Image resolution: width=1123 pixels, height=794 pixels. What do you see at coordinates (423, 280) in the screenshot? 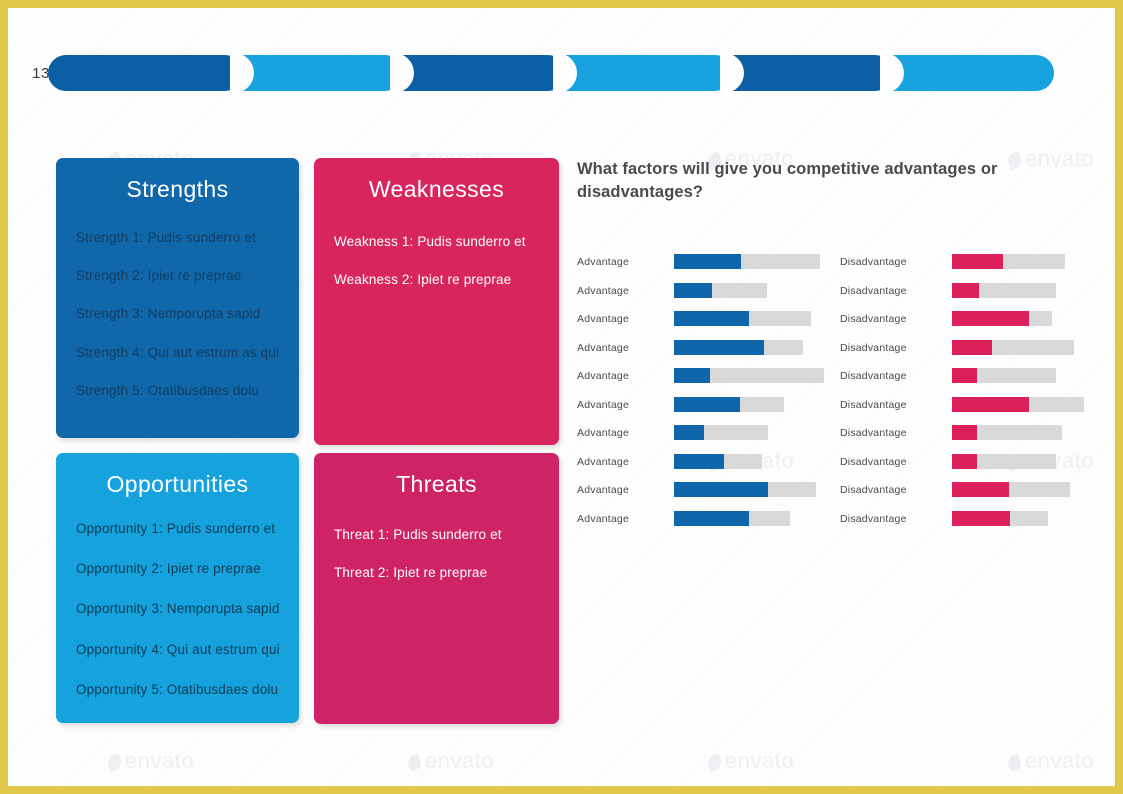
I see `list-item: Weakness 2: Ipiet re preprae` at bounding box center [423, 280].